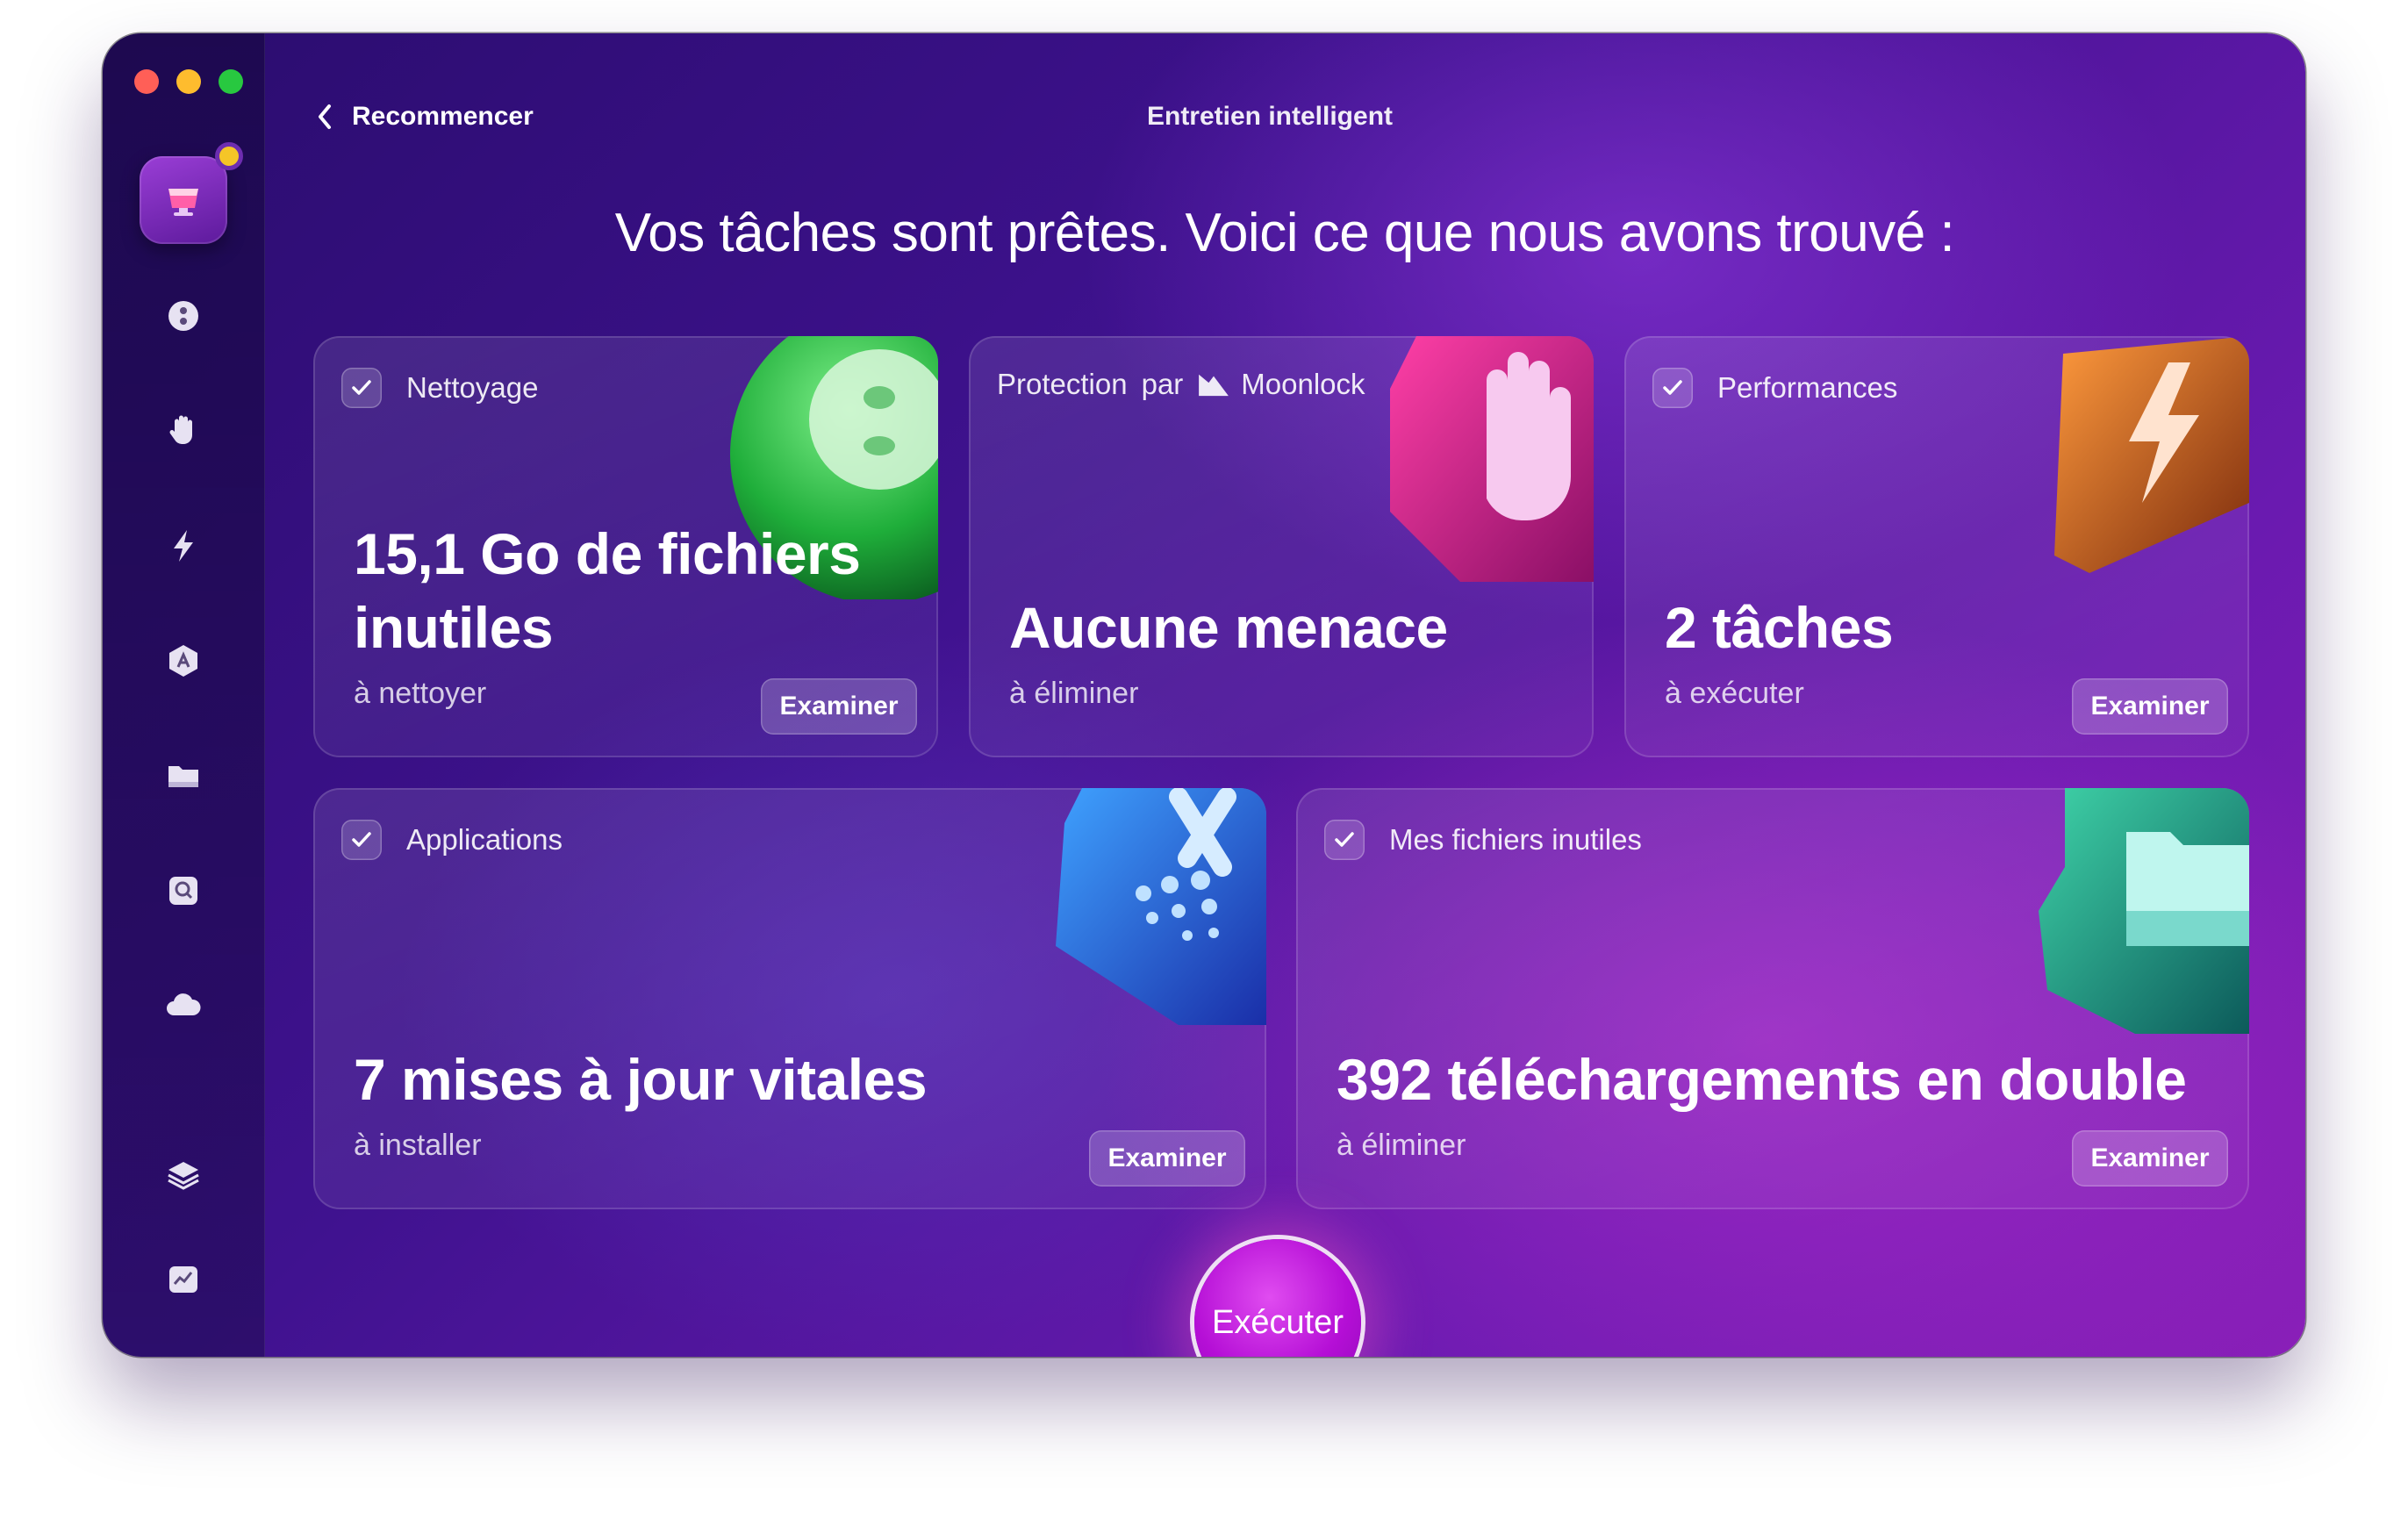 This screenshot has height=1527, width=2408. I want to click on sidebar, so click(184, 695).